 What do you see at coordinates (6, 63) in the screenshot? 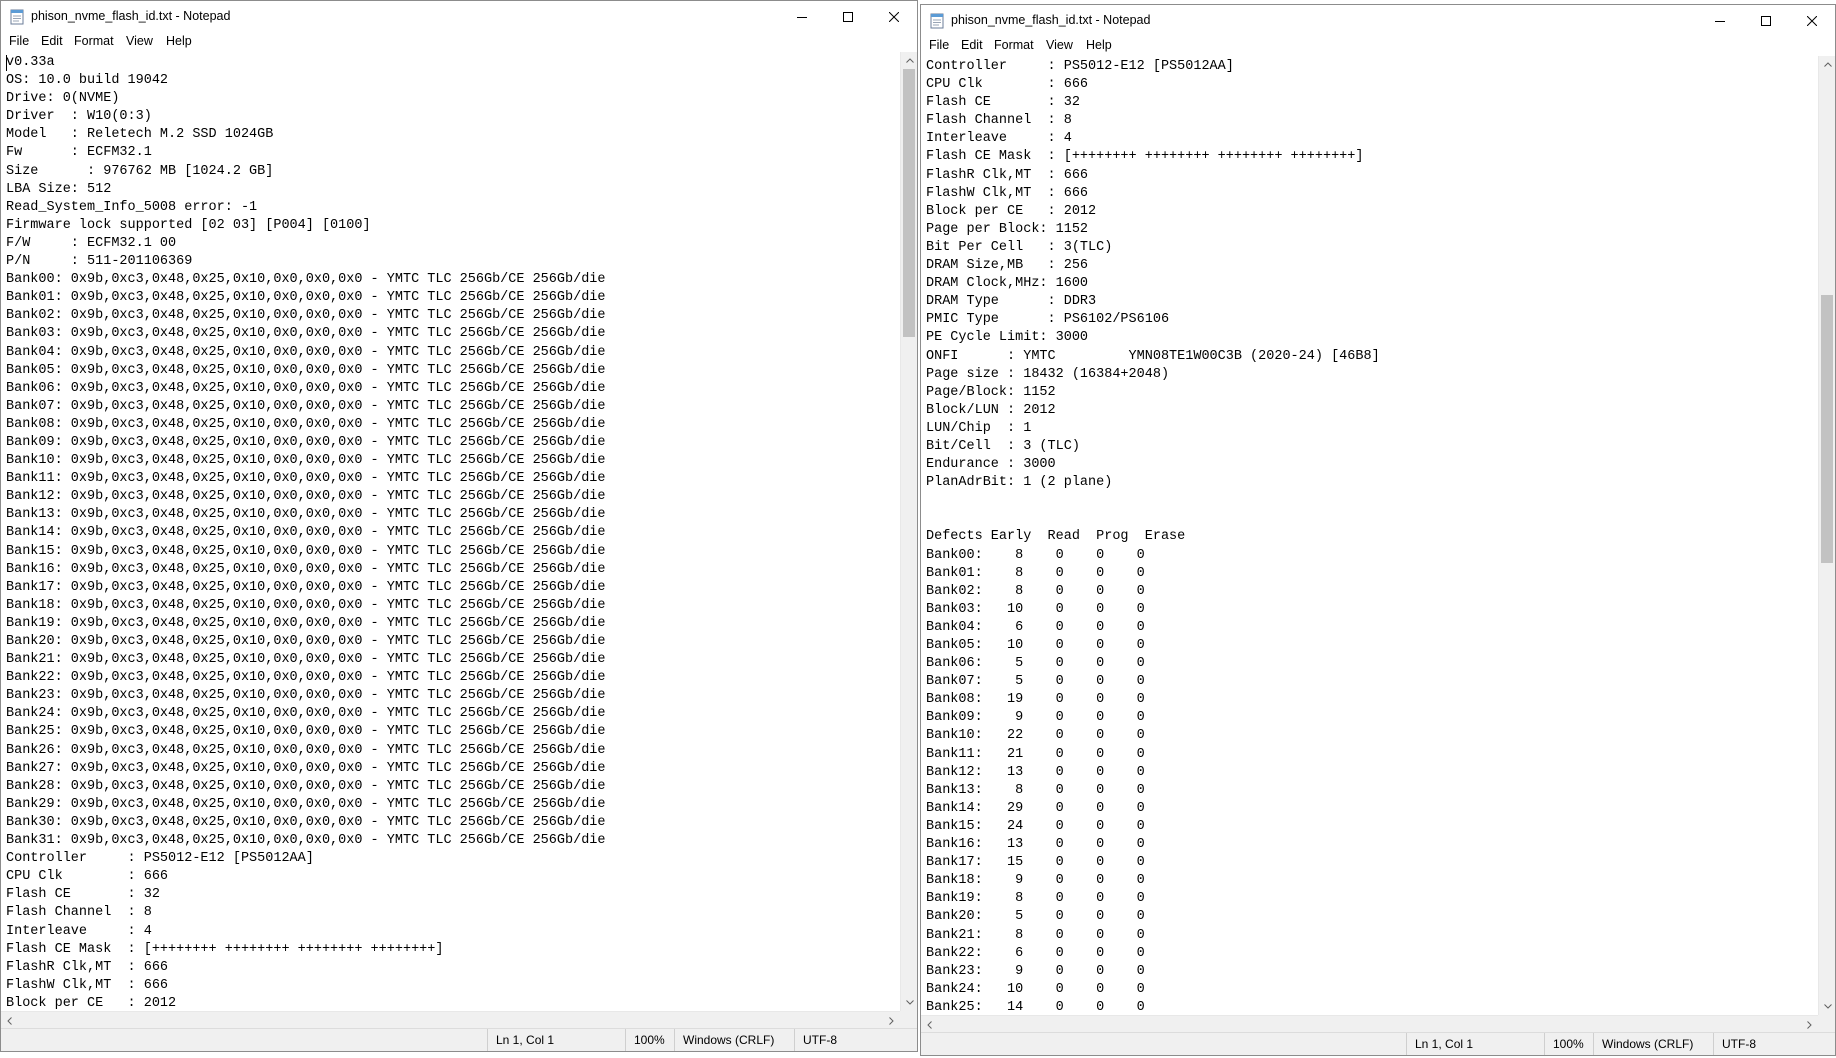
I see `text-caret` at bounding box center [6, 63].